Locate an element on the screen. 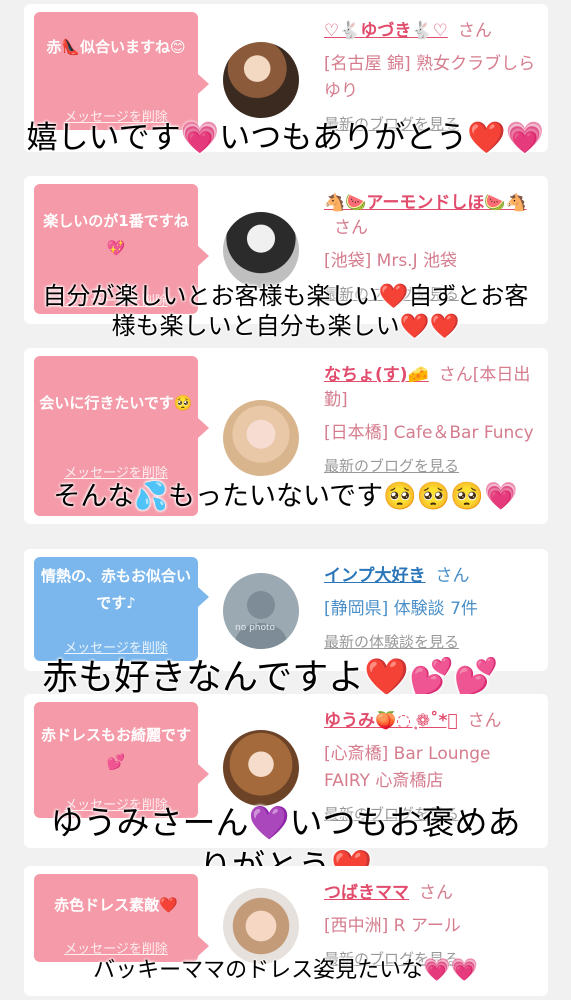 This screenshot has width=571, height=1000. latest-blog-link: 最新のブログを見る is located at coordinates (431, 465).